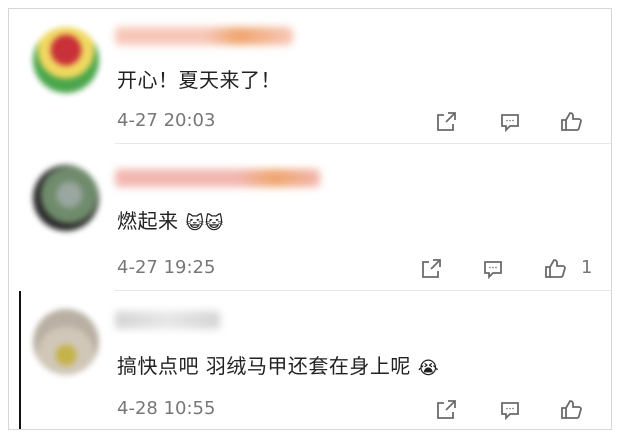 The height and width of the screenshot is (439, 622). I want to click on left-accent-bar, so click(20, 360).